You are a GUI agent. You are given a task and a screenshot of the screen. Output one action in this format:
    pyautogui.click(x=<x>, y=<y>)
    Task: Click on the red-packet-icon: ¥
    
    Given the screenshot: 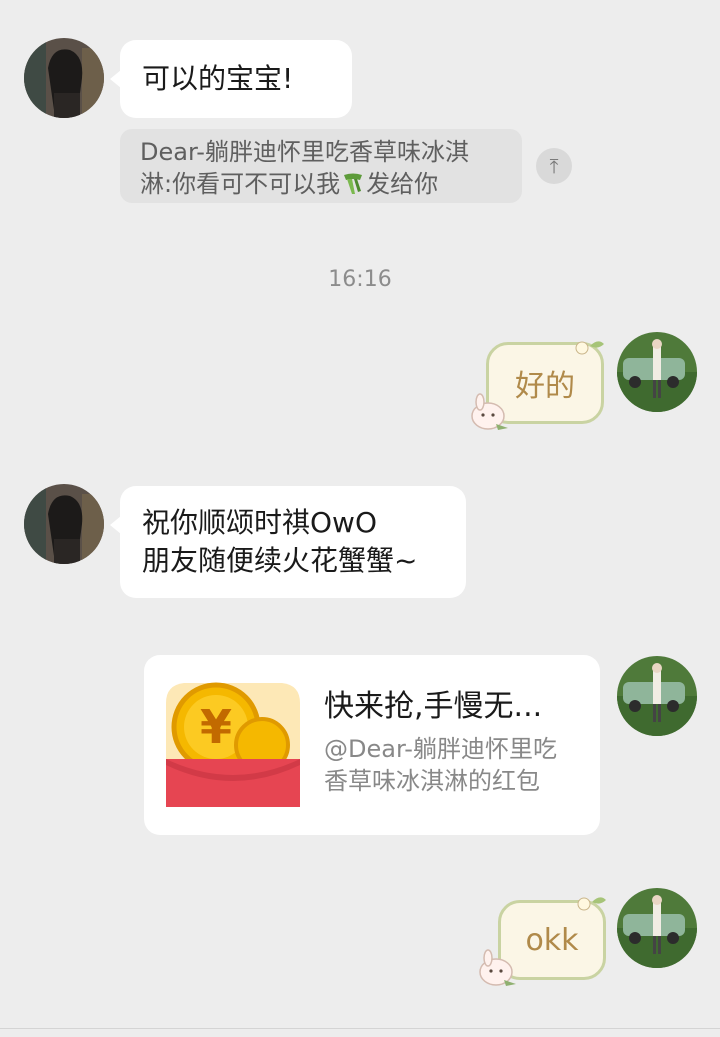 What is the action you would take?
    pyautogui.click(x=233, y=739)
    